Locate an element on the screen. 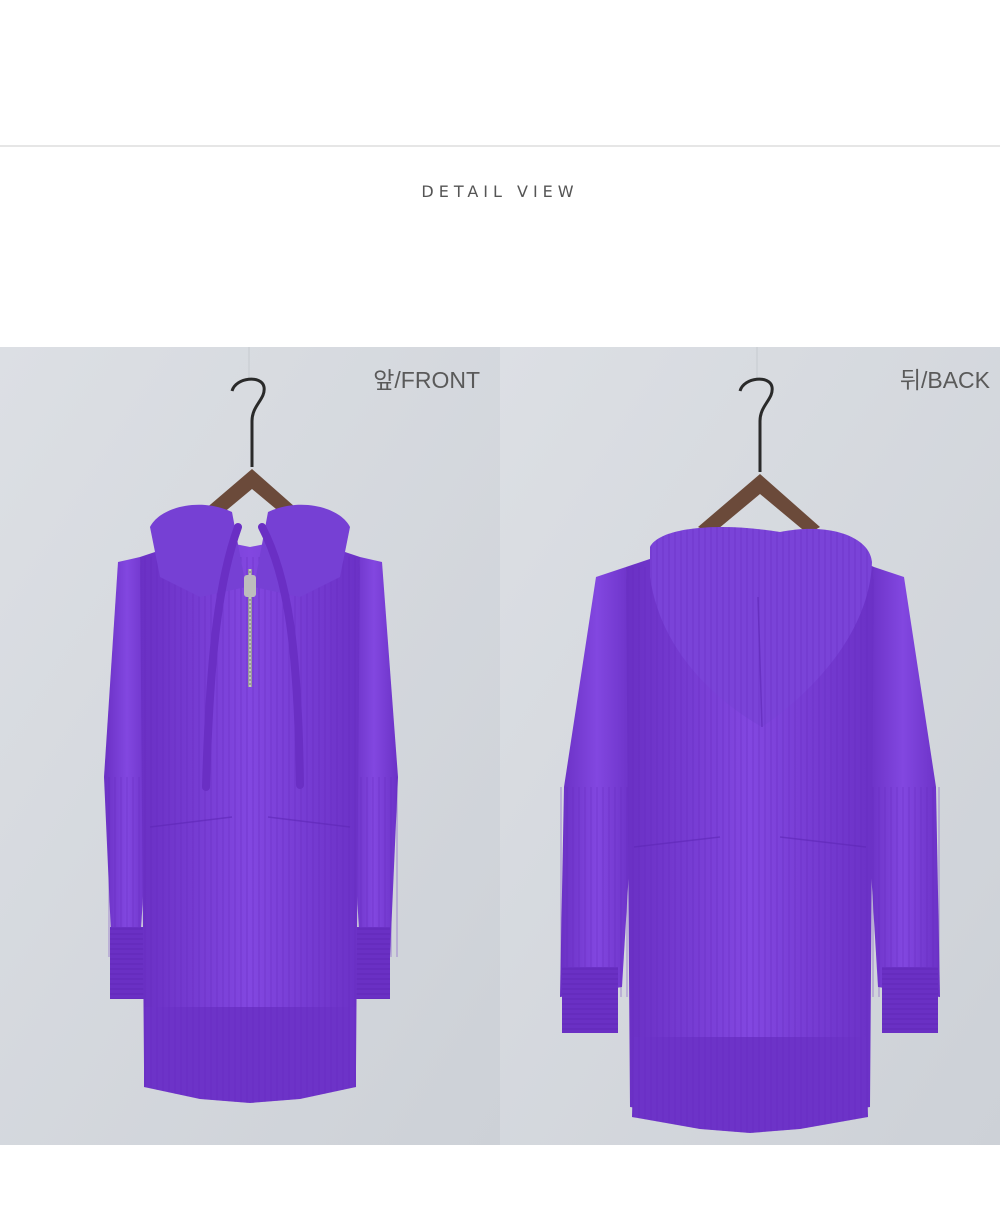  front-label: 앞/FRONT is located at coordinates (426, 380).